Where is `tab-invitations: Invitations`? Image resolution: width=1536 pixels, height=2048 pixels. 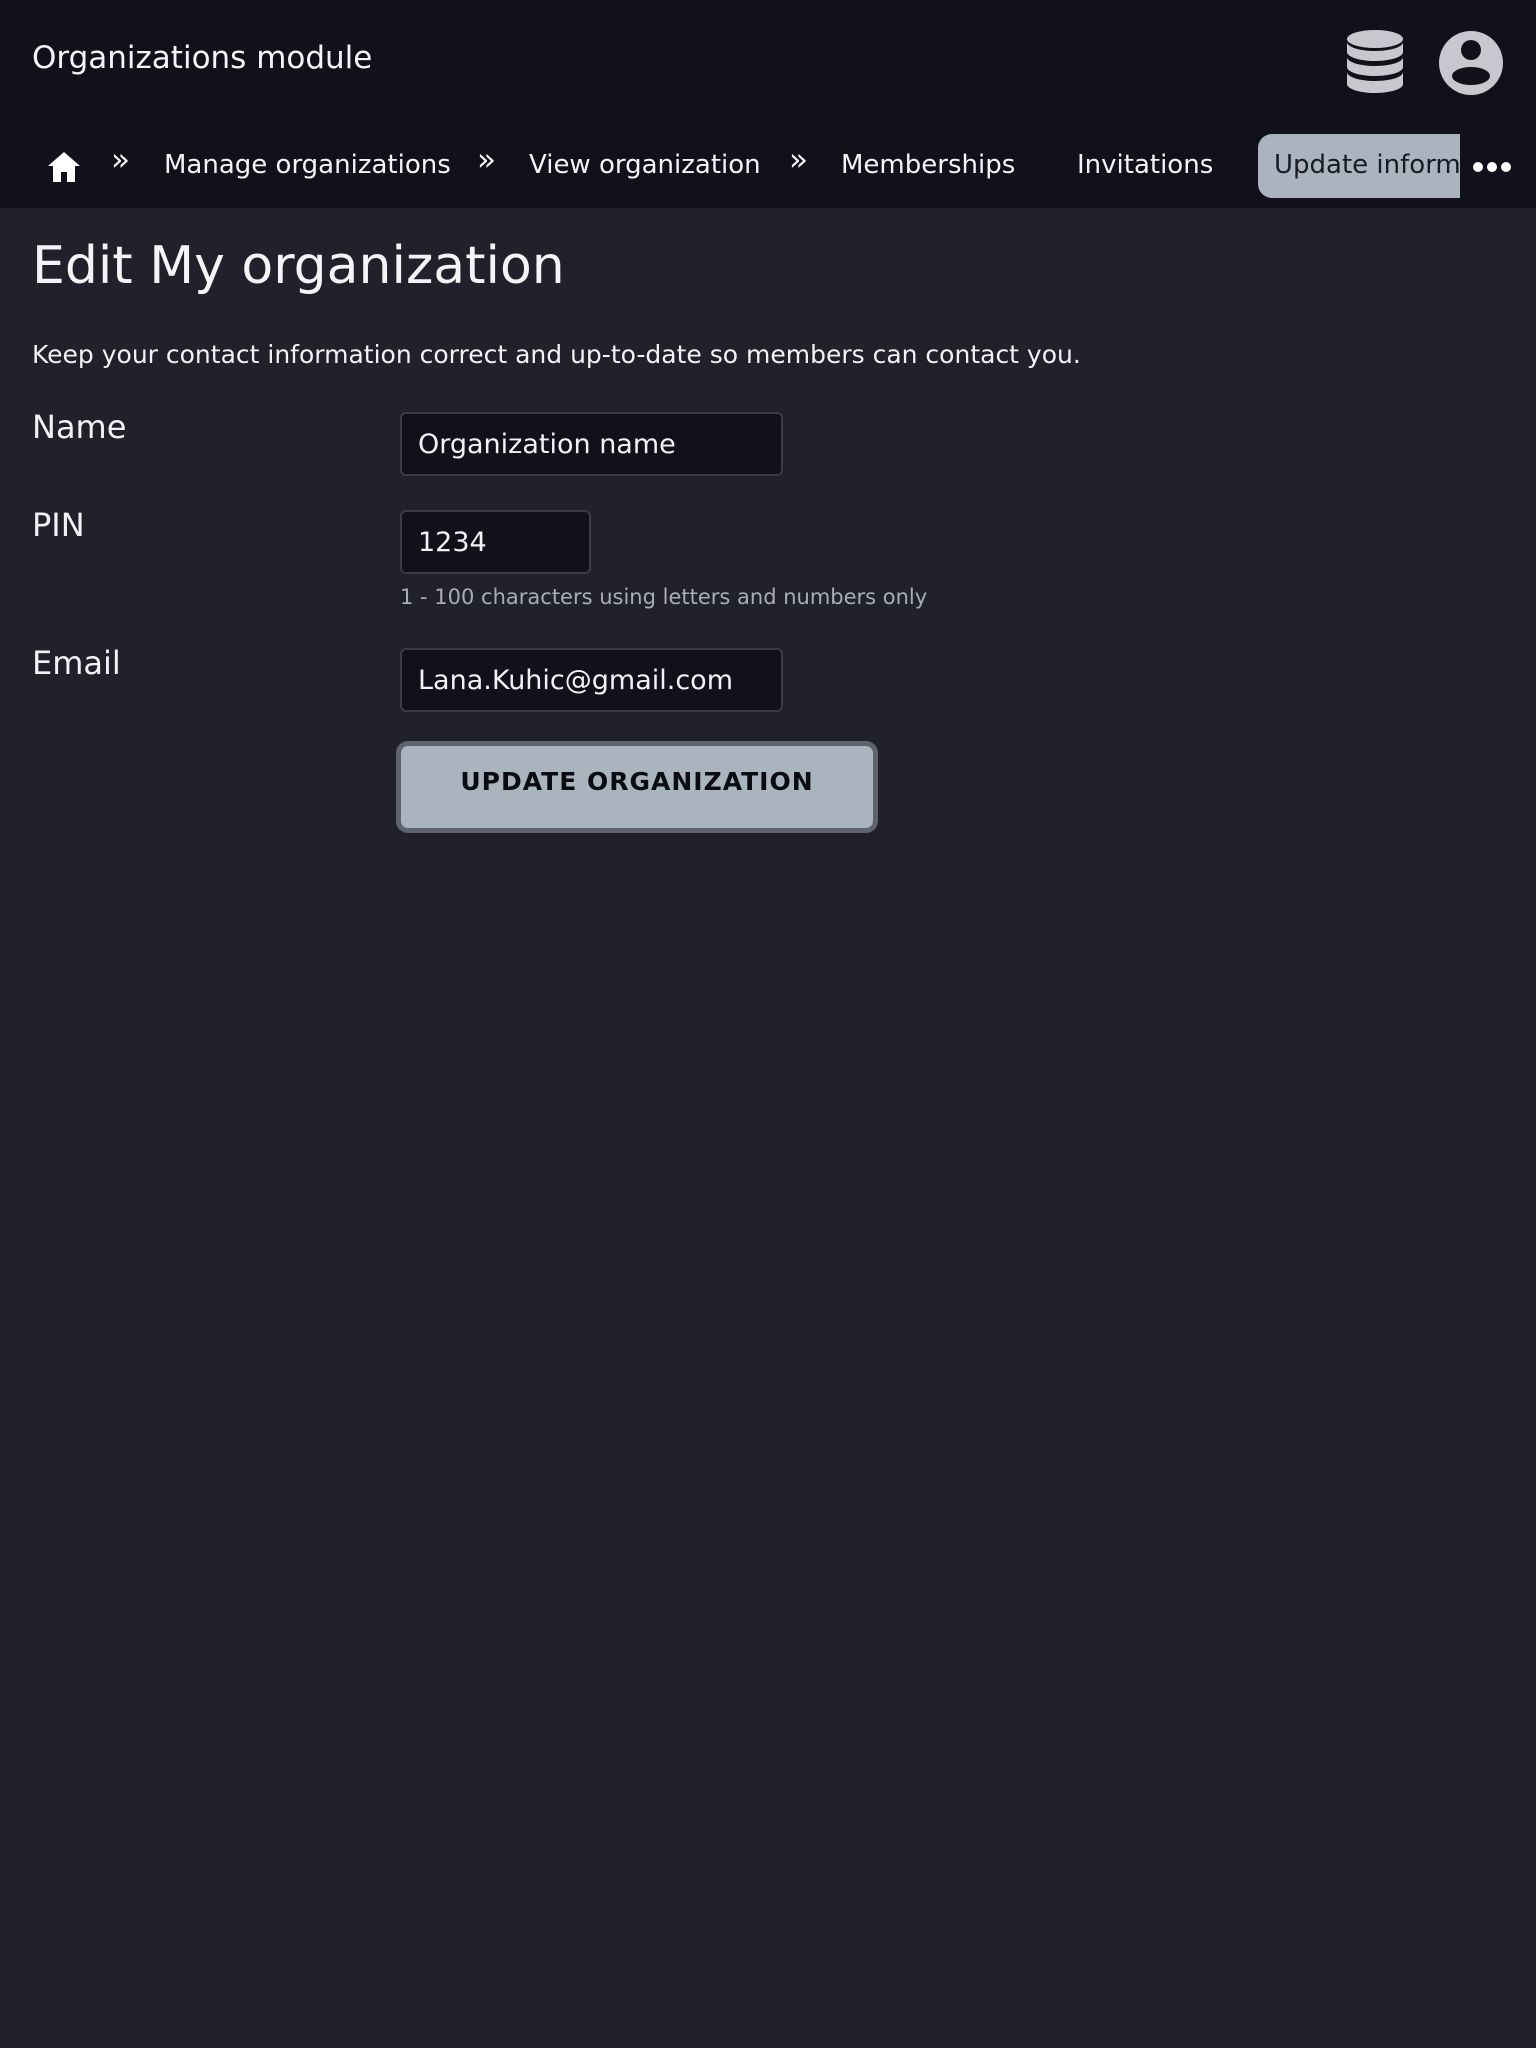 tab-invitations: Invitations is located at coordinates (1145, 165).